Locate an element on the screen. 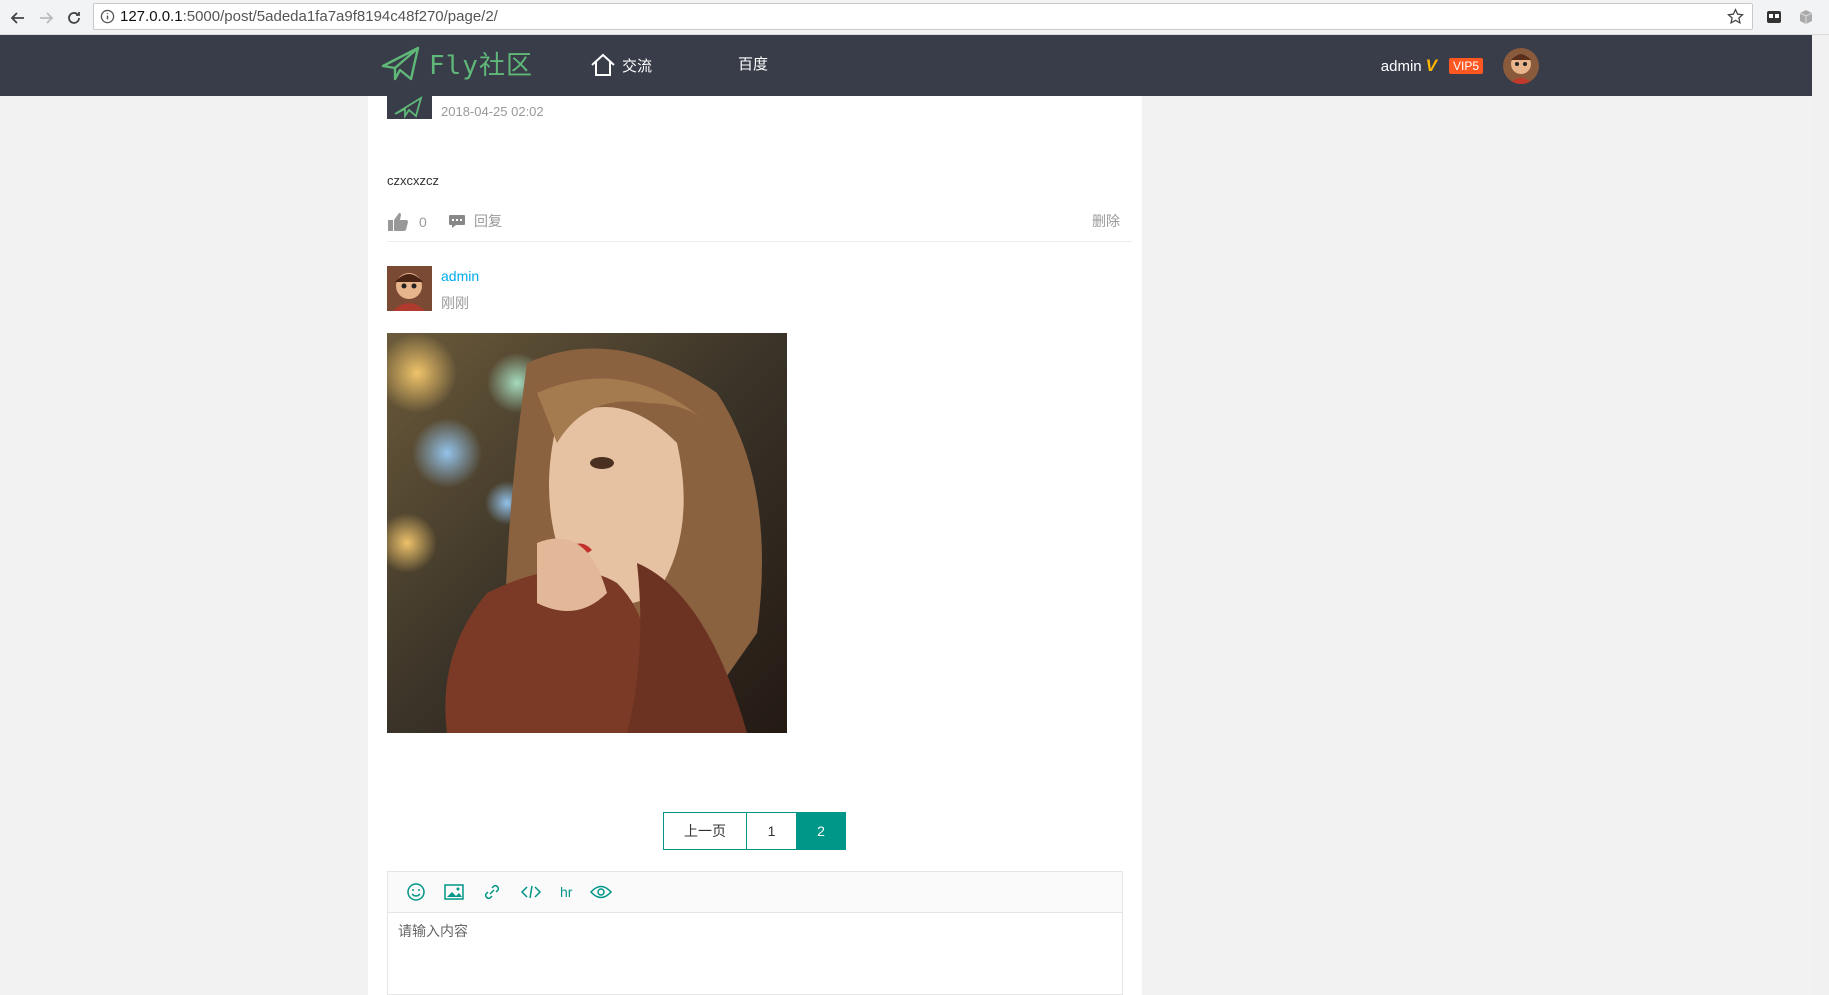  reply-content: czxcxzcz is located at coordinates (413, 180).